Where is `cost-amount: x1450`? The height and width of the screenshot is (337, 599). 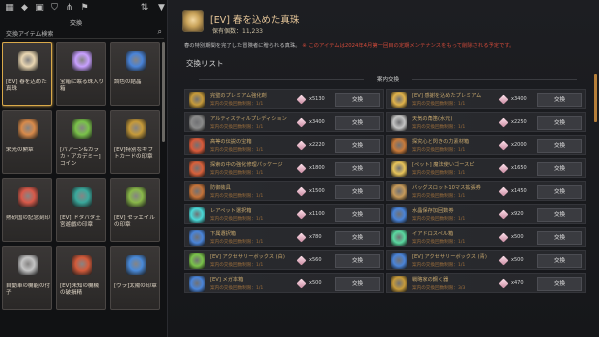 cost-amount: x1450 is located at coordinates (519, 191).